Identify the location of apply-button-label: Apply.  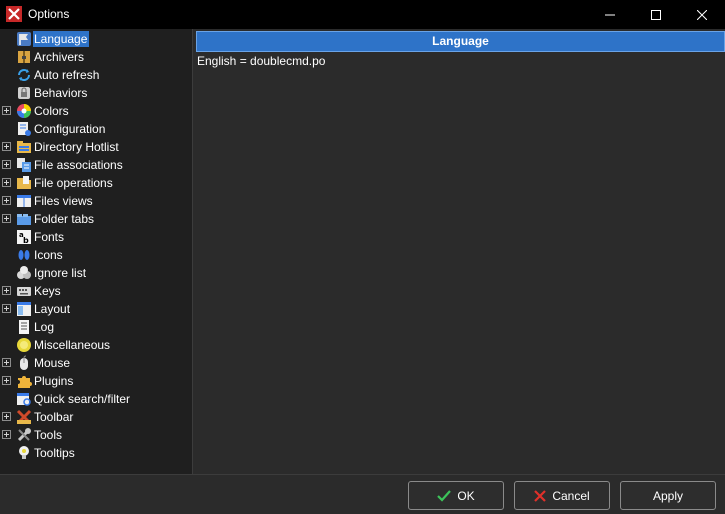
(668, 495).